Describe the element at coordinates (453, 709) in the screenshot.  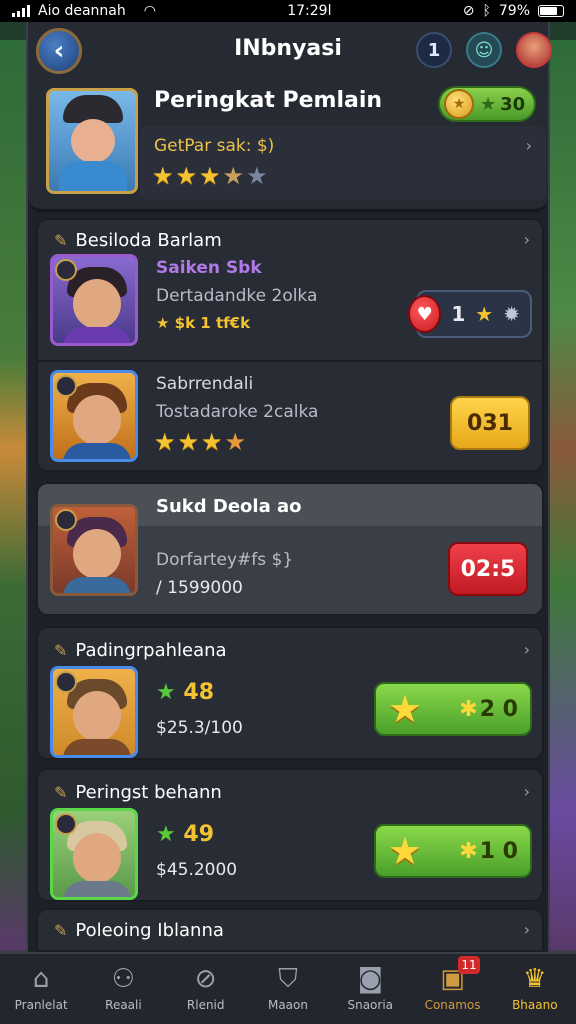
I see `claim-button: ★ ✱ 2 0` at that location.